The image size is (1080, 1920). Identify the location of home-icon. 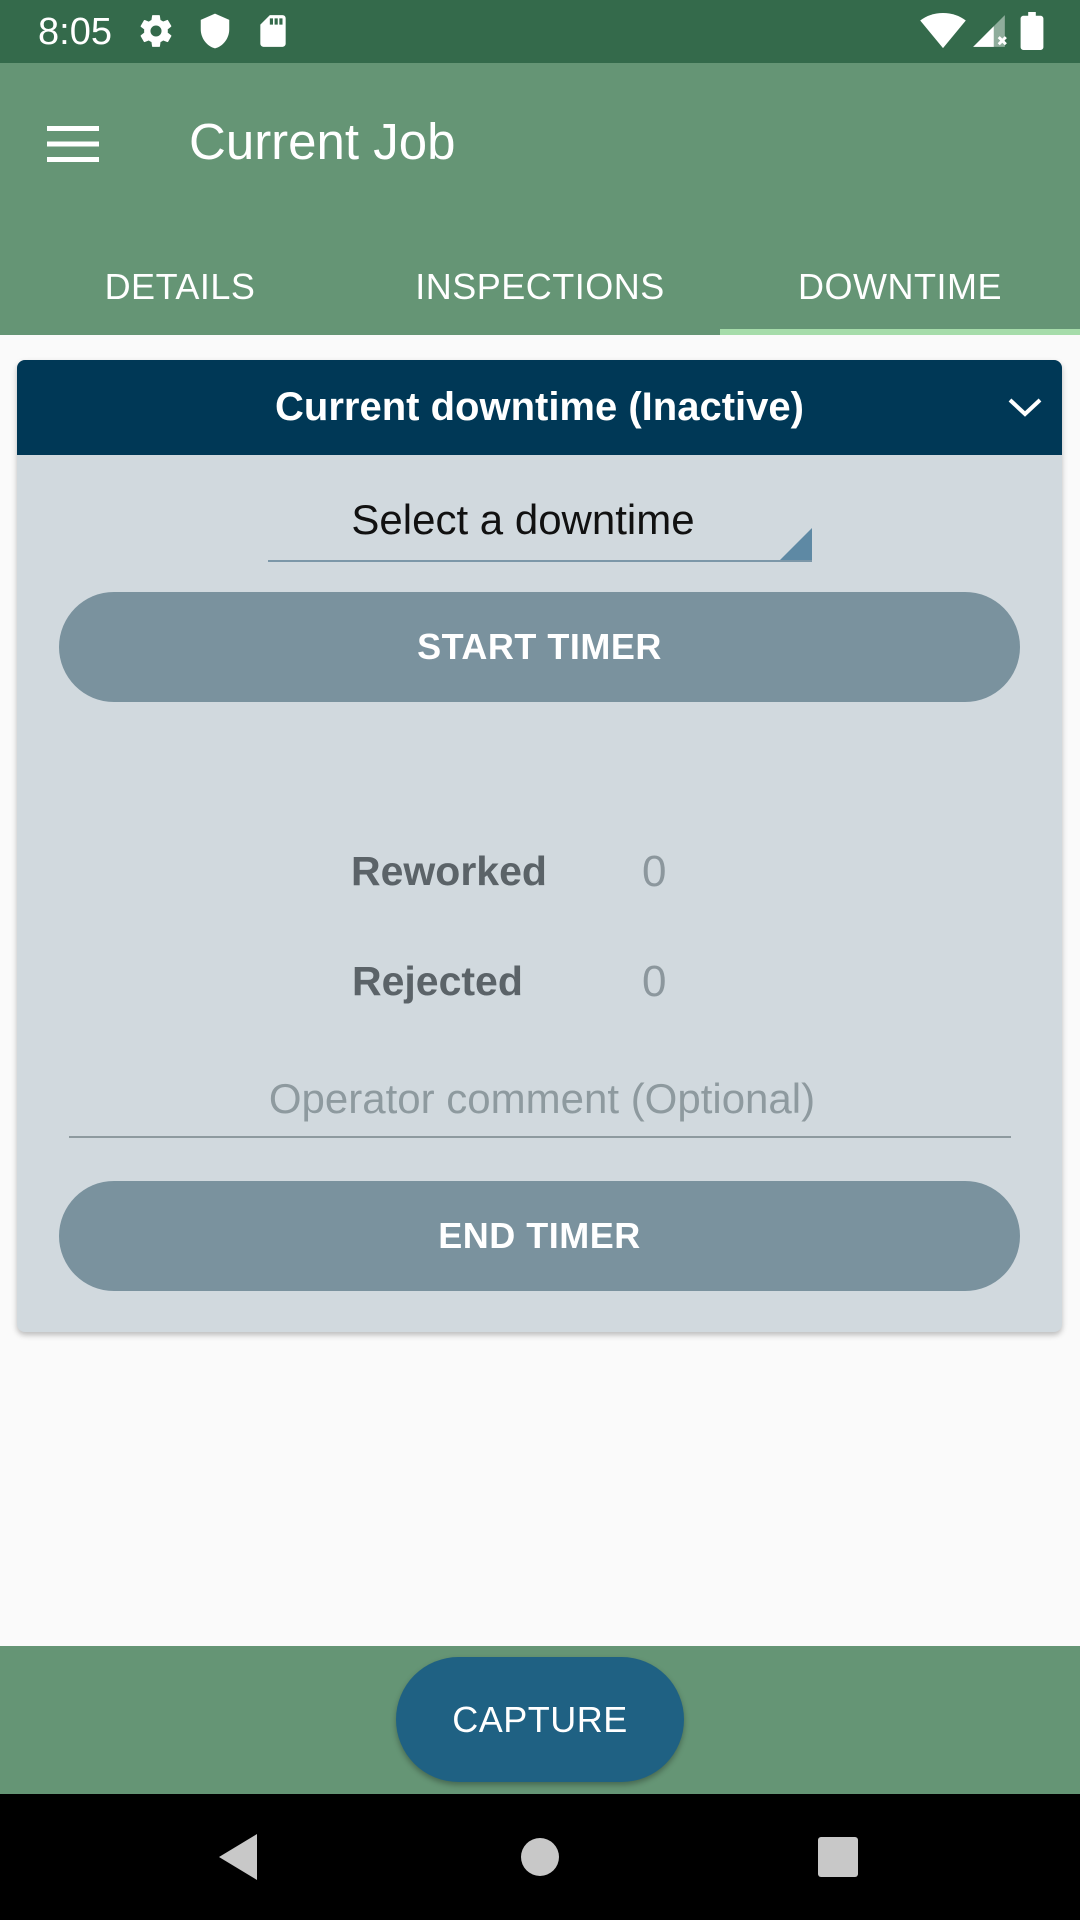
(540, 1857).